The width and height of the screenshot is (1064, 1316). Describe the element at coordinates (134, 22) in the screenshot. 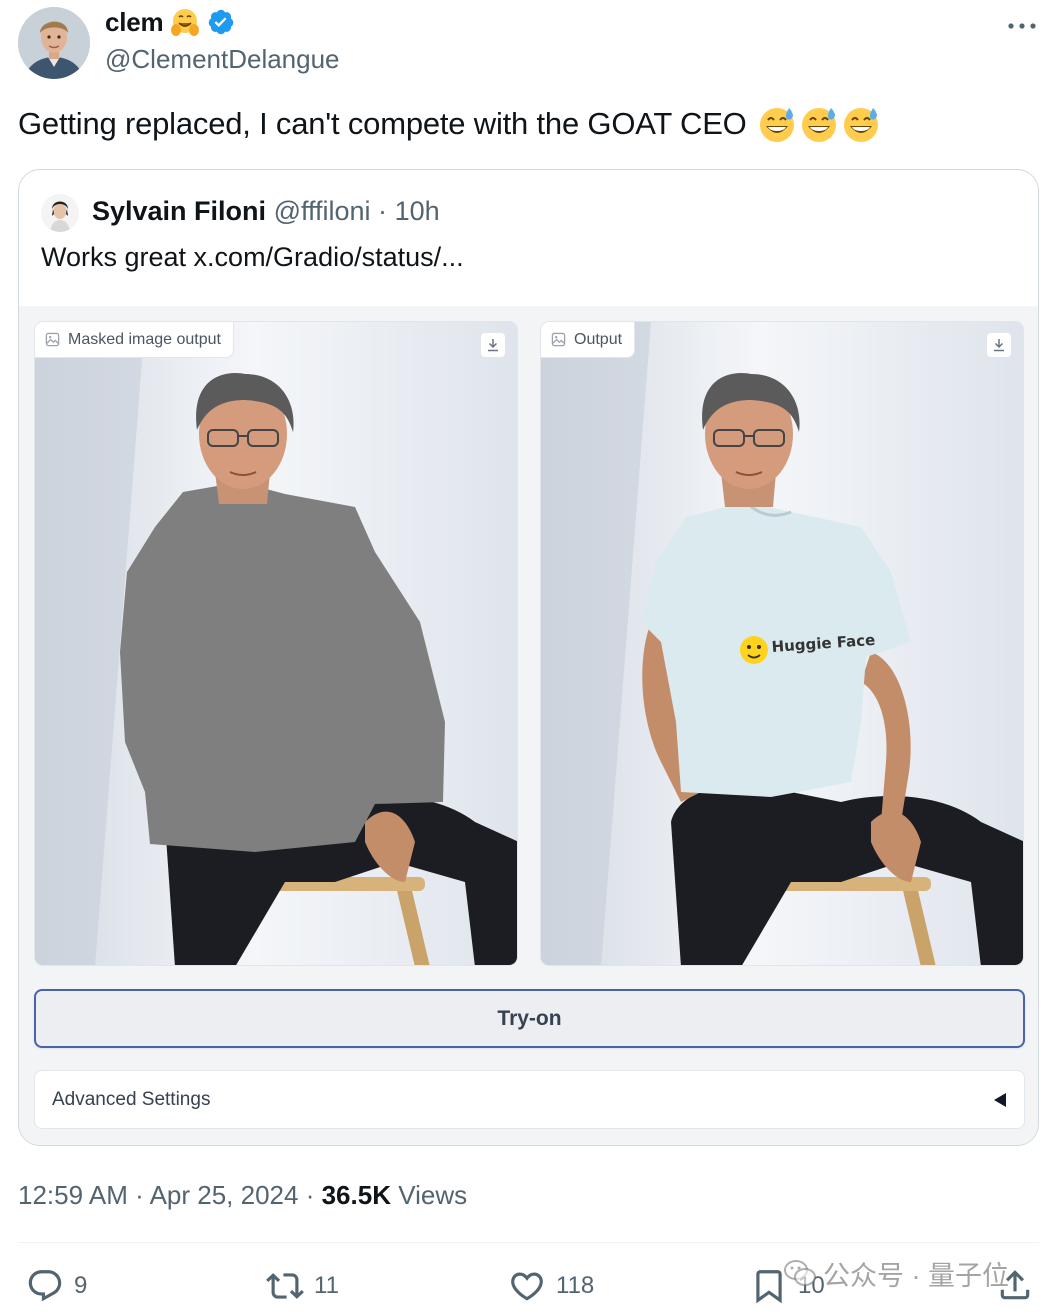

I see `author-display-name: clem` at that location.